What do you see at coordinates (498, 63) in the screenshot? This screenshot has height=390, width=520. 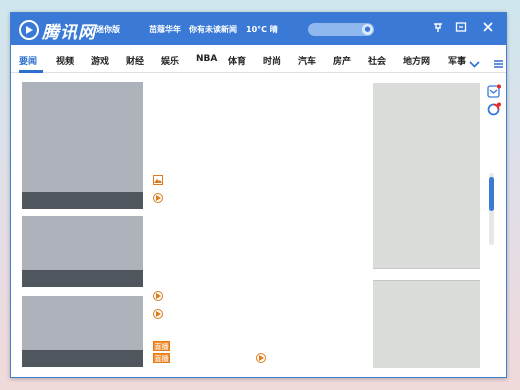 I see `menu-icon` at bounding box center [498, 63].